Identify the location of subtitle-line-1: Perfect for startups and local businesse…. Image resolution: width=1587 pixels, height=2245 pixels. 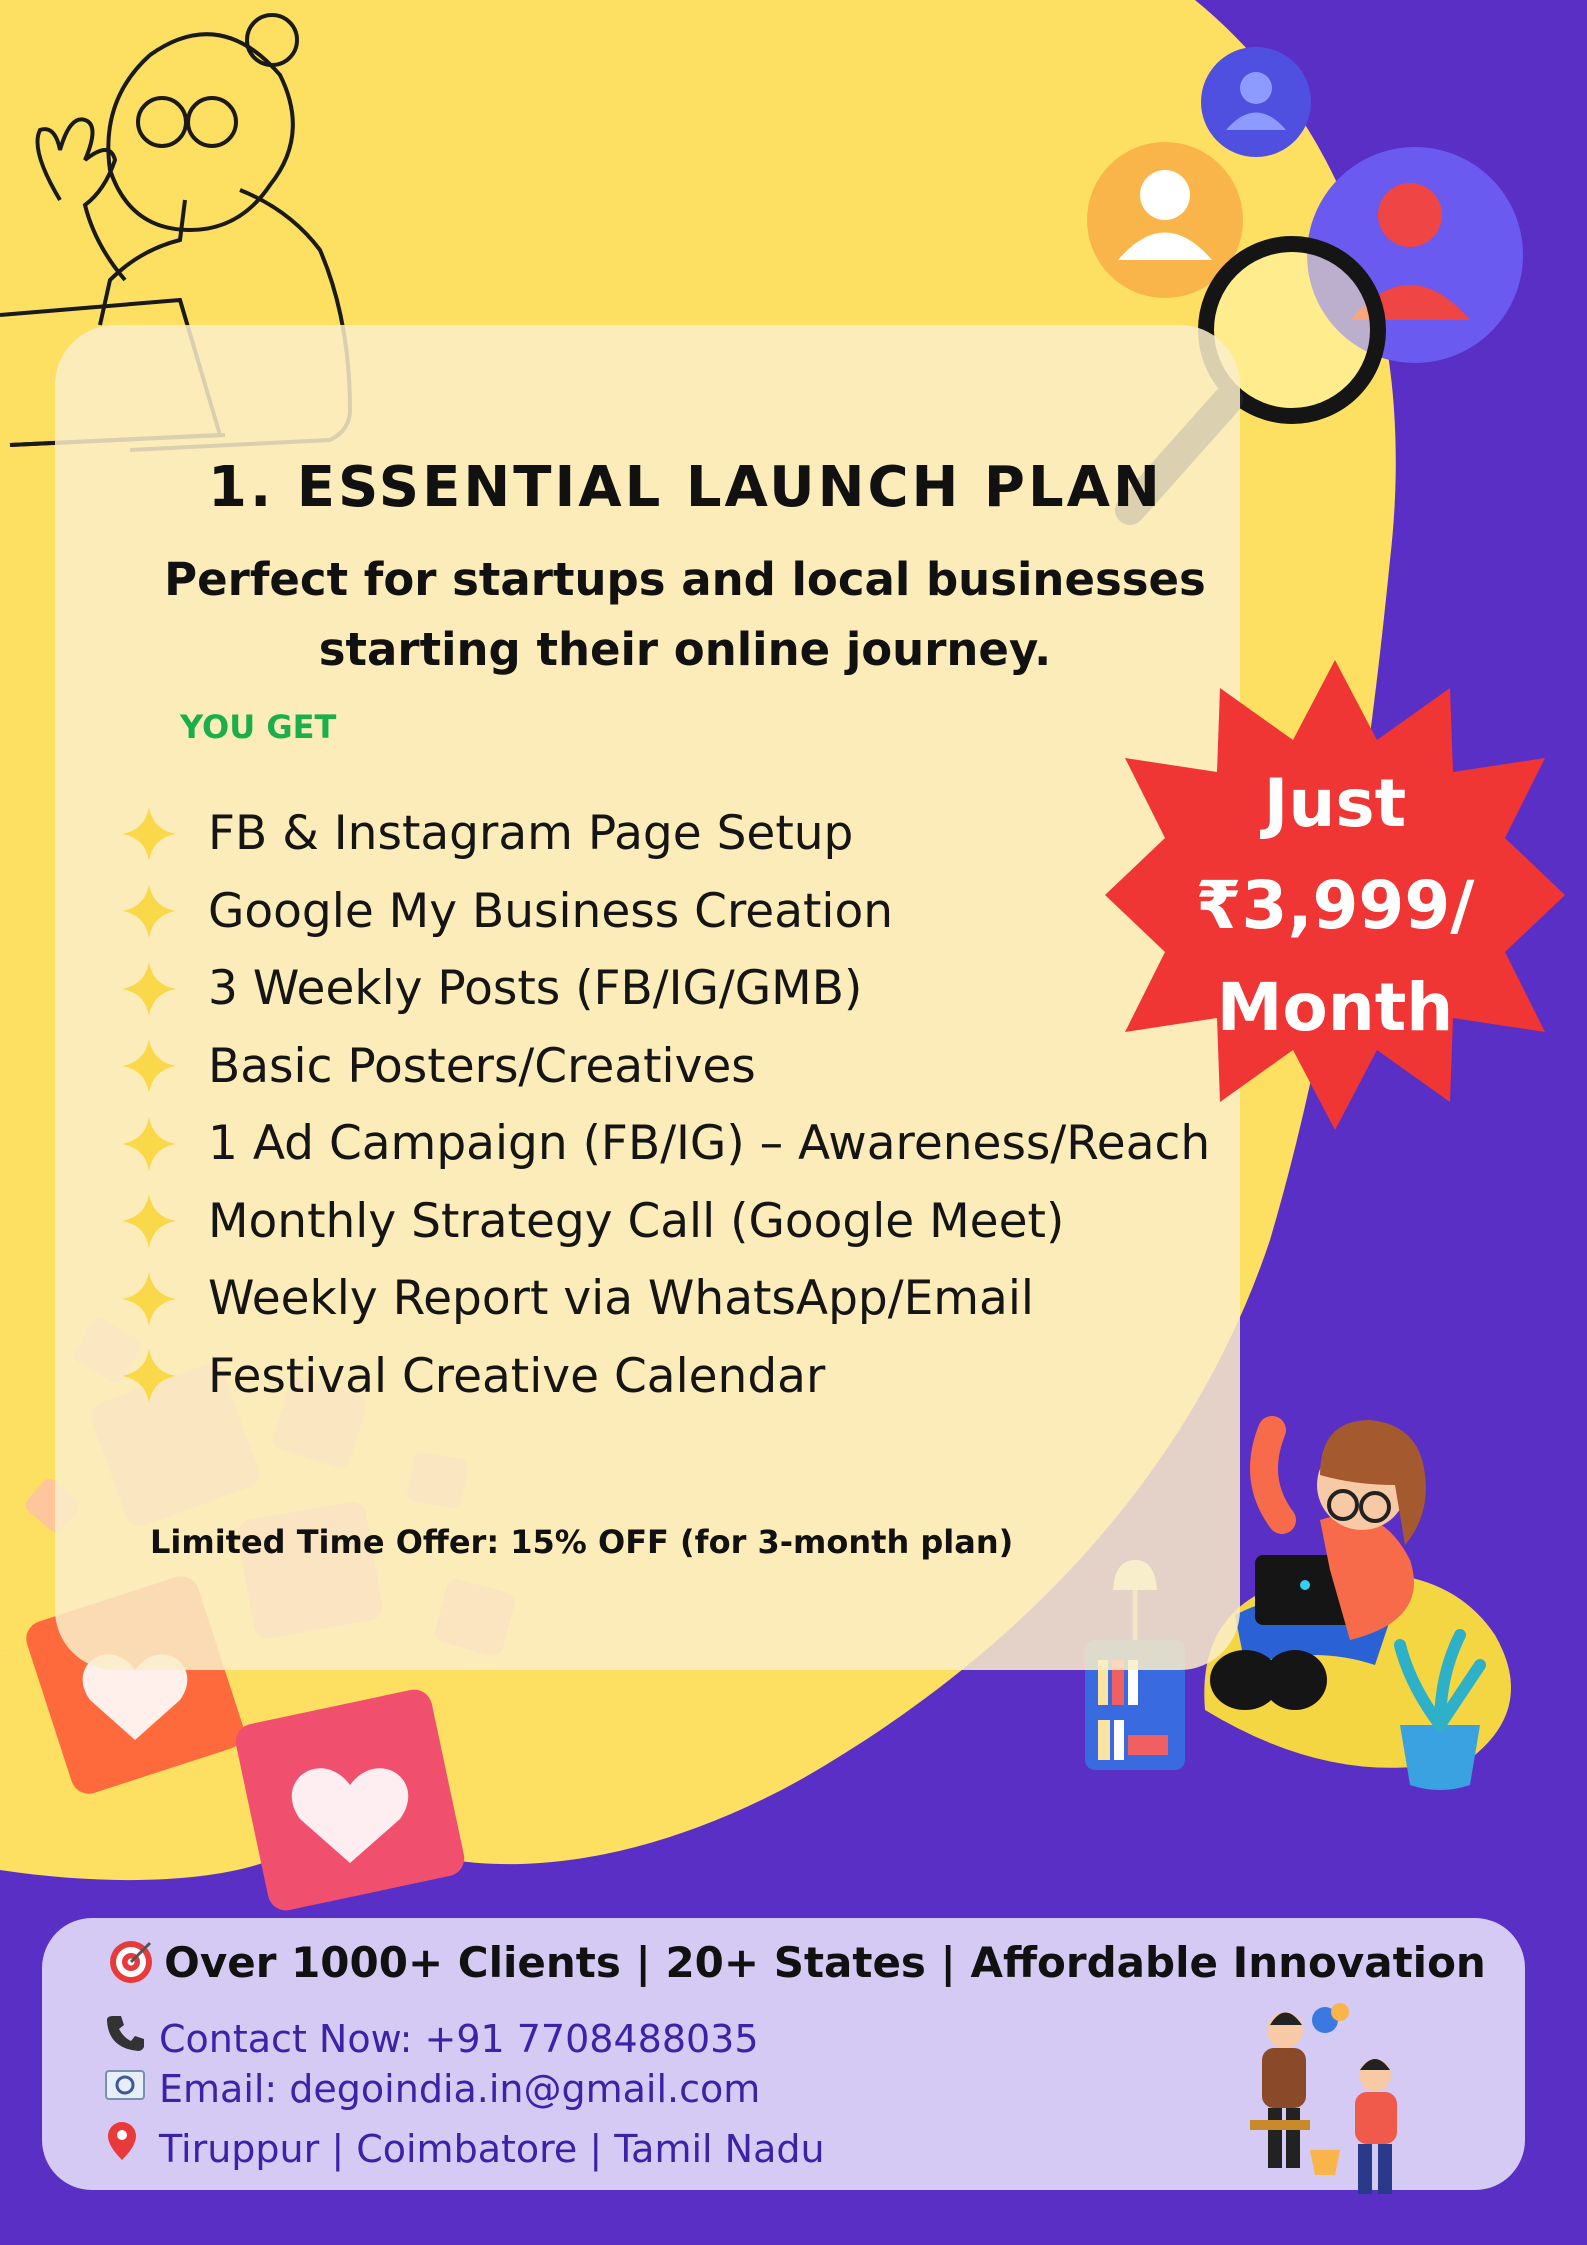
(685, 579).